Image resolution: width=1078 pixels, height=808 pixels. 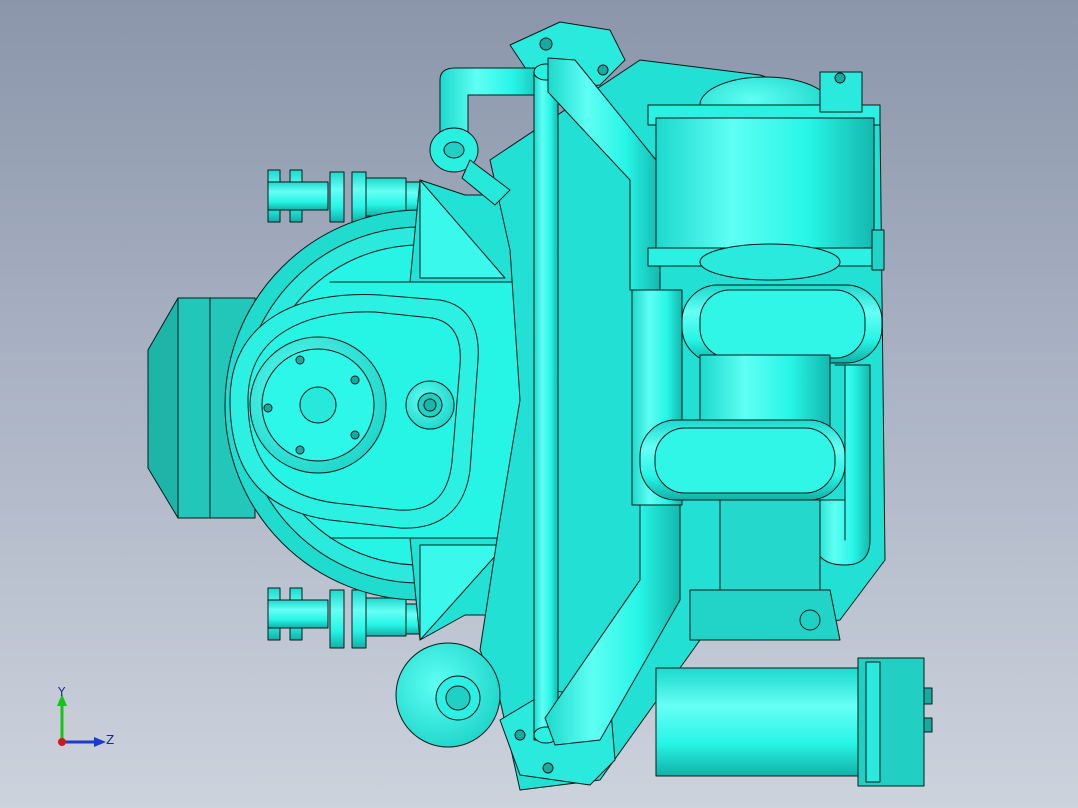 What do you see at coordinates (79, 725) in the screenshot?
I see `triad-plane` at bounding box center [79, 725].